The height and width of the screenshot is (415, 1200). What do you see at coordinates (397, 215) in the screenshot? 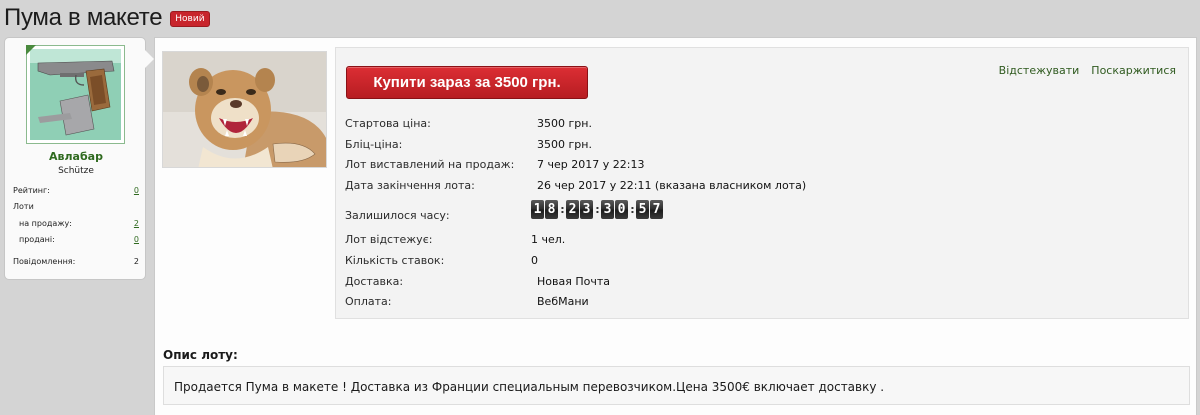
I see `time-left-label: Залишилося часу:` at bounding box center [397, 215].